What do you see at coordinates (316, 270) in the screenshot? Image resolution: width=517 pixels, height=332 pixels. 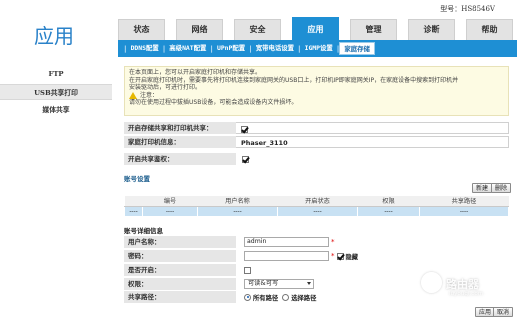 I see `enabled-row: 是否开启：` at bounding box center [316, 270].